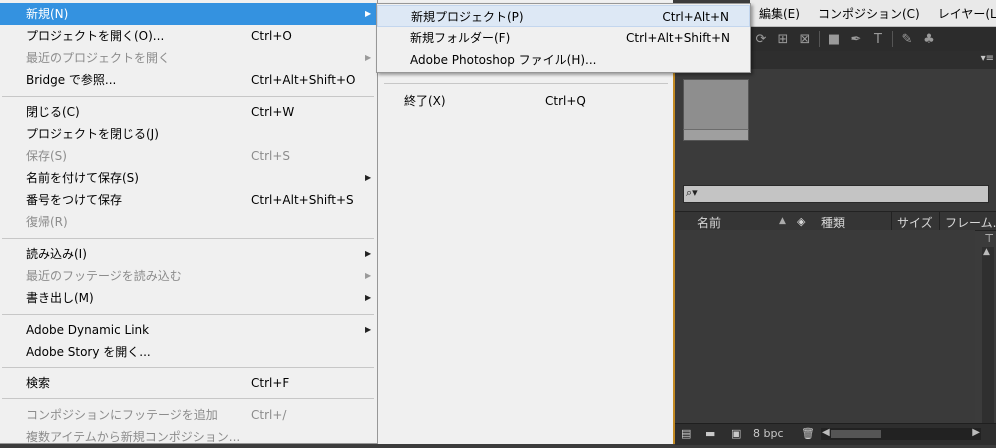 Image resolution: width=996 pixels, height=448 pixels. What do you see at coordinates (188, 276) in the screenshot?
I see `menu-item-import-recent-footage: 最近のフッテージを読み込む ▶` at bounding box center [188, 276].